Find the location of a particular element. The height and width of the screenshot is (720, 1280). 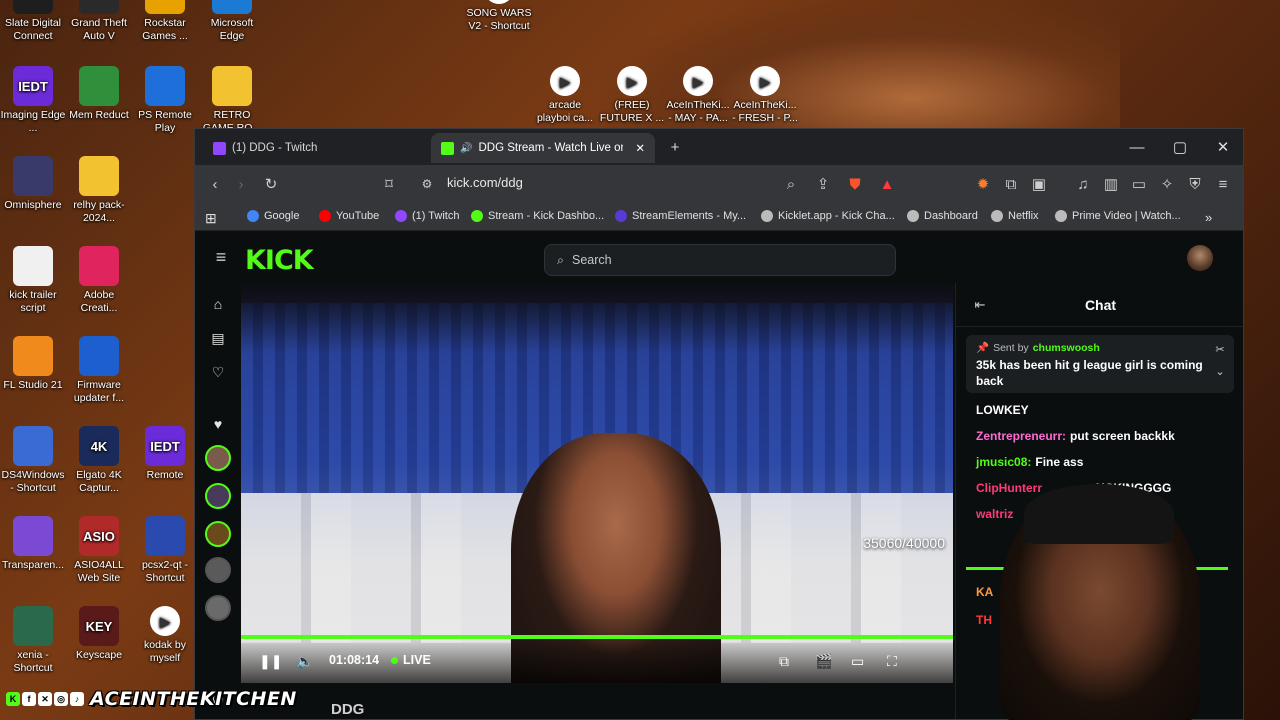

desktop-icon: kick trailer script is located at coordinates (33, 280).